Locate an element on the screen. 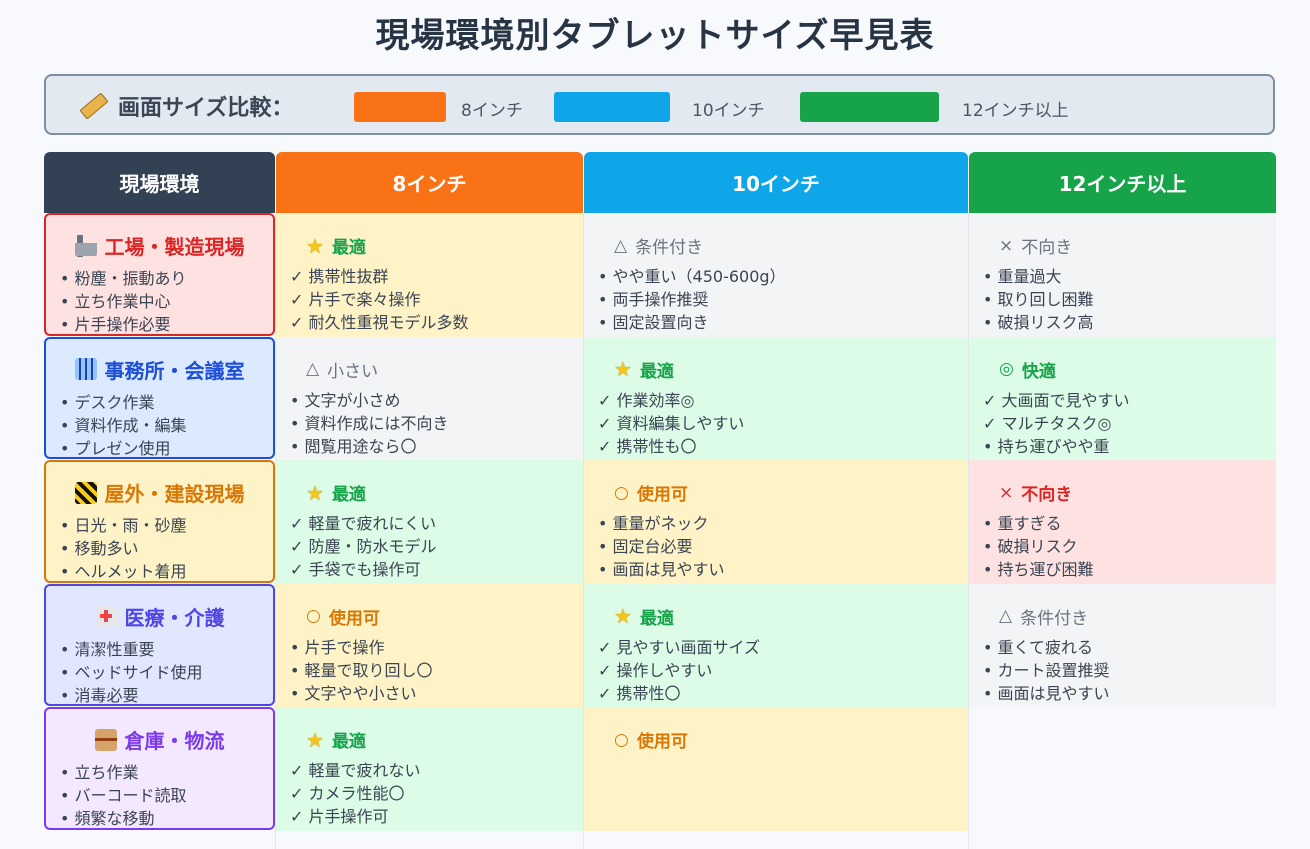  cell-bullet: • 文字やや小さい is located at coordinates (353, 693).